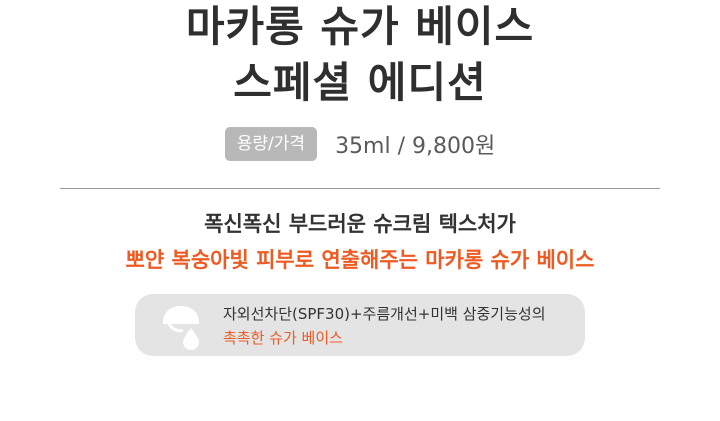 Image resolution: width=720 pixels, height=421 pixels. What do you see at coordinates (415, 146) in the screenshot?
I see `spec-value: 35ml / 9,800원` at bounding box center [415, 146].